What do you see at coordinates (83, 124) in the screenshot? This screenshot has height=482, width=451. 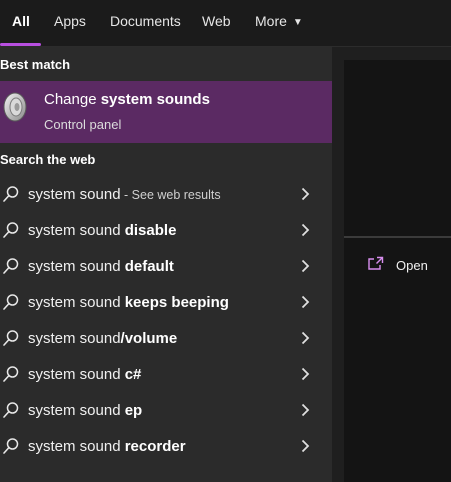 I see `best-match-subtitle: Control panel` at bounding box center [83, 124].